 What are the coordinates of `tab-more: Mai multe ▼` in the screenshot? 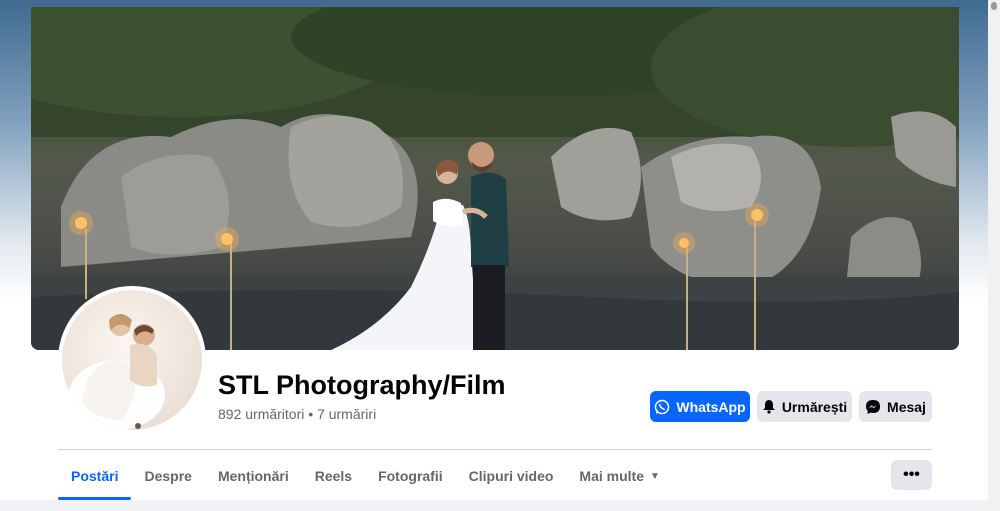 It's located at (619, 476).